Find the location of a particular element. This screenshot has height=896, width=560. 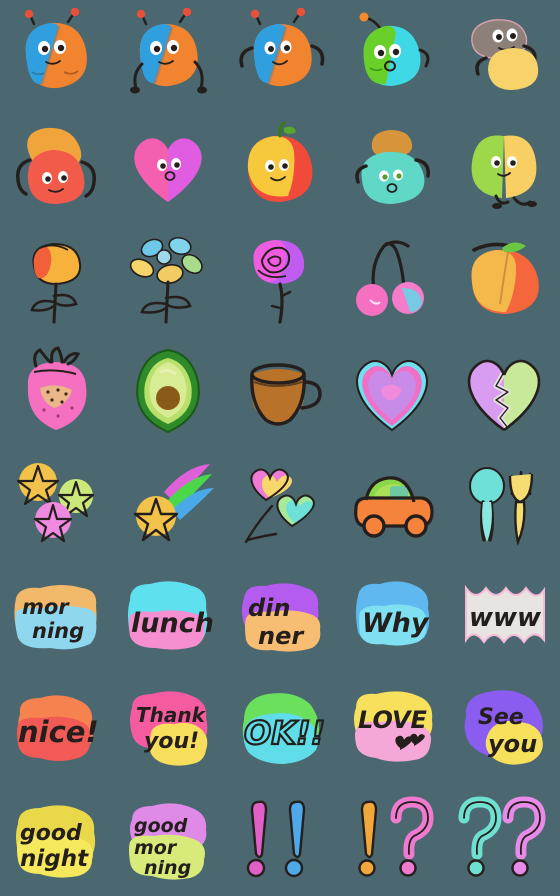

sticker-cell: See you is located at coordinates (504, 728).